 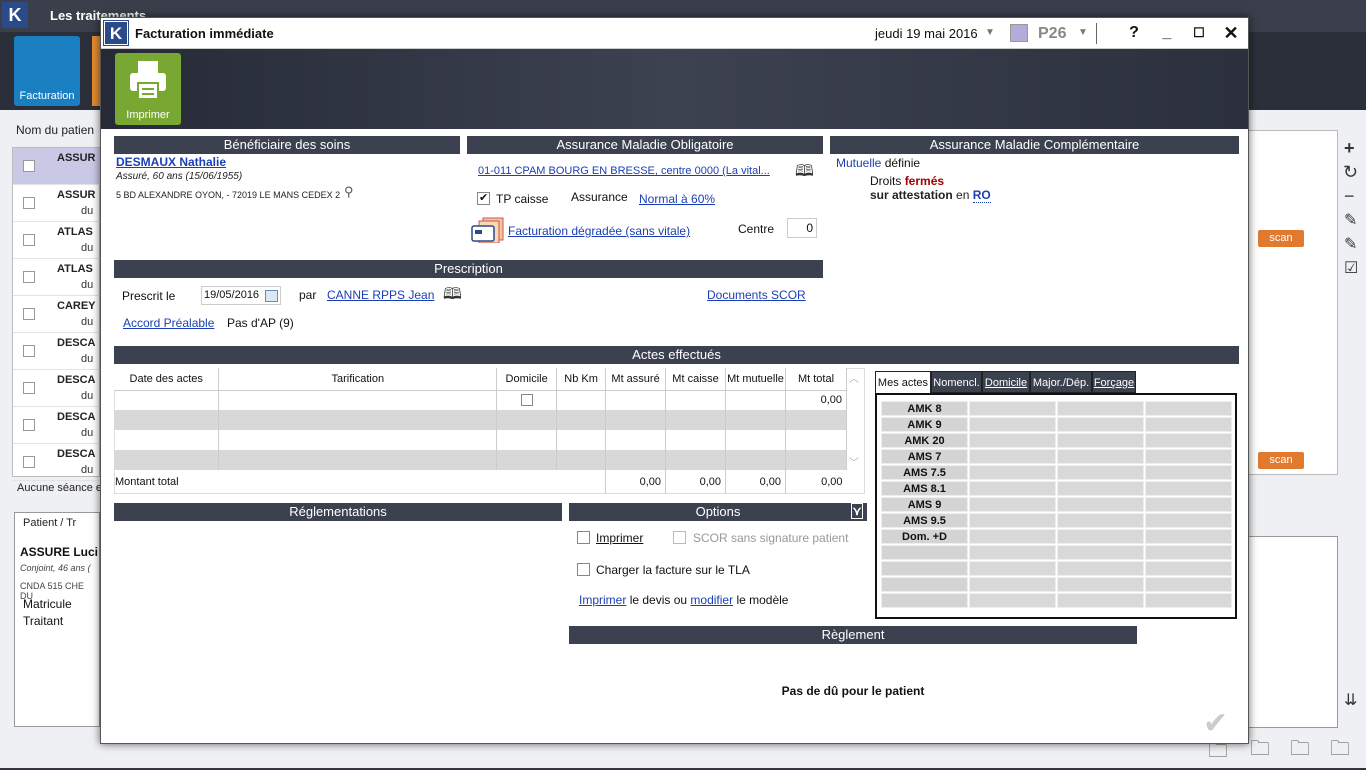 What do you see at coordinates (755, 482) in the screenshot?
I see `total-mutuelle: 0,00` at bounding box center [755, 482].